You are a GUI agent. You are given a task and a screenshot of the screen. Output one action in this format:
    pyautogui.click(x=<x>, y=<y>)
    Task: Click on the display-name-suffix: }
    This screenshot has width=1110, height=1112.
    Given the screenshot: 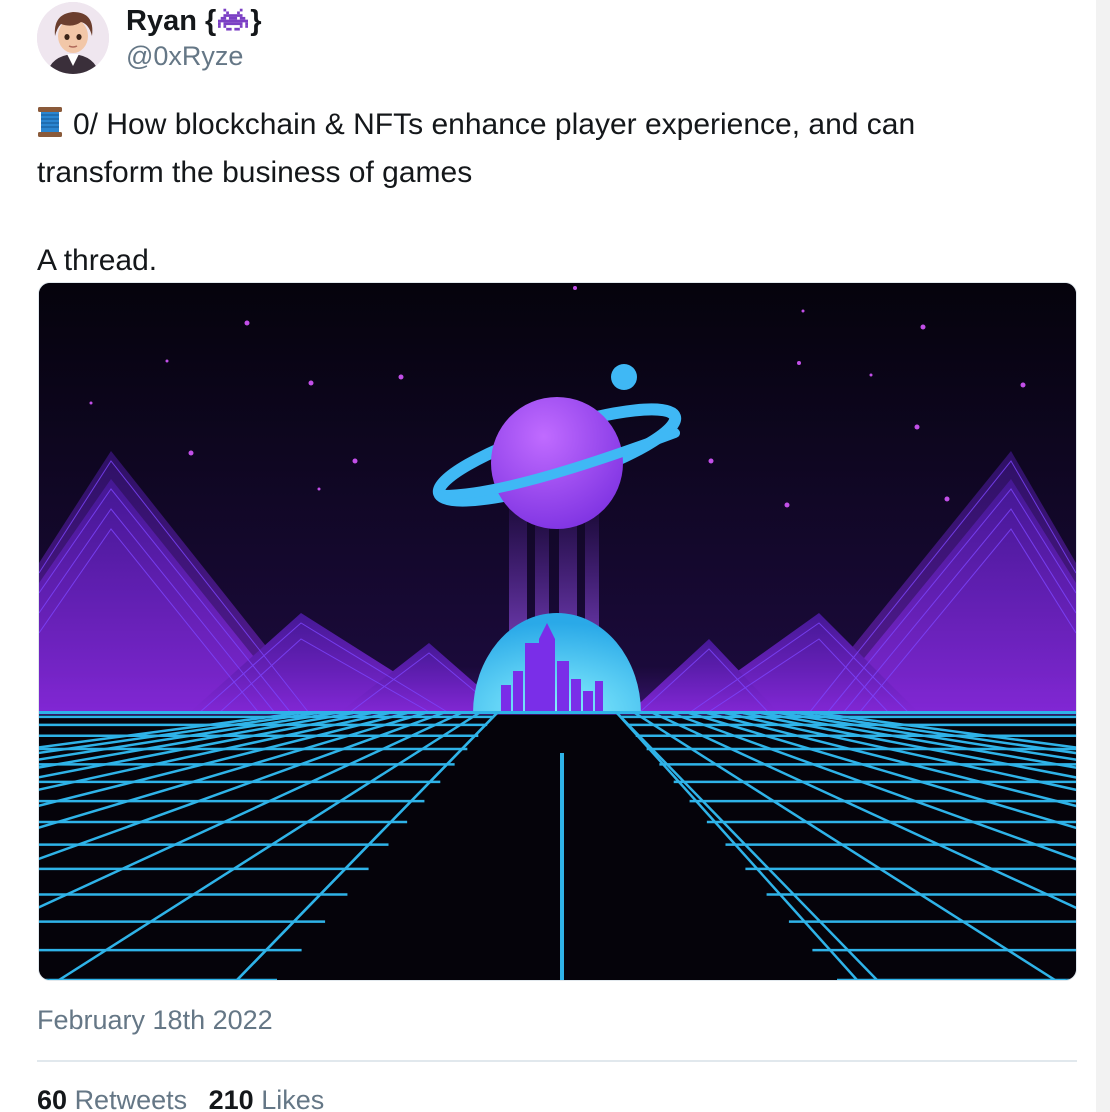 What is the action you would take?
    pyautogui.click(x=256, y=21)
    